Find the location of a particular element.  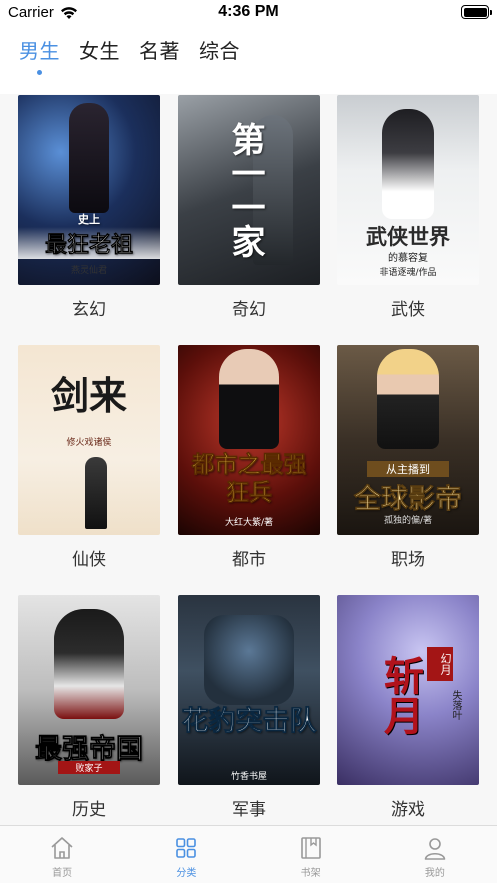

bottom-tab-bar: 首页 分类 书架 我的 is located at coordinates (248, 854).